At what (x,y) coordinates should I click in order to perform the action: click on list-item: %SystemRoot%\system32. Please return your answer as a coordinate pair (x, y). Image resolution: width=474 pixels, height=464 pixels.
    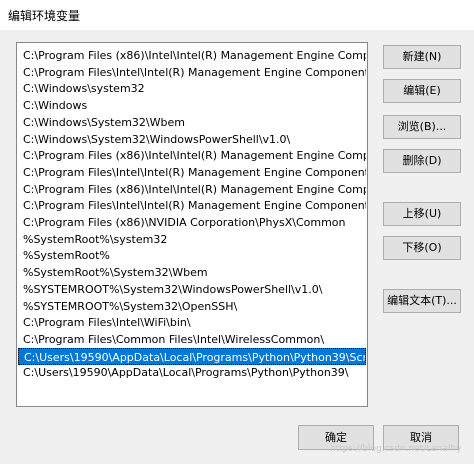
    Looking at the image, I should click on (192, 239).